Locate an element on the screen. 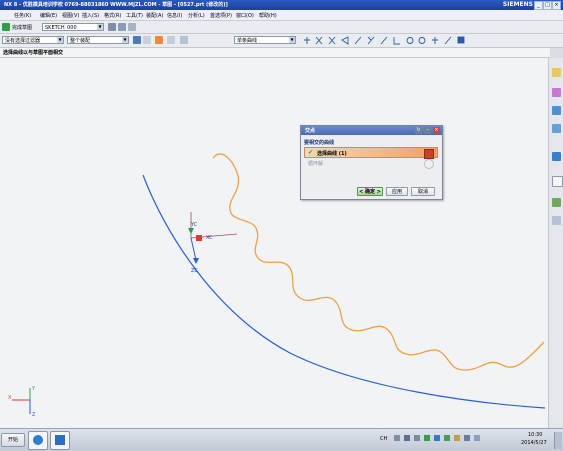 The height and width of the screenshot is (451, 563). siemens-logo: SIEMENS is located at coordinates (517, 4).